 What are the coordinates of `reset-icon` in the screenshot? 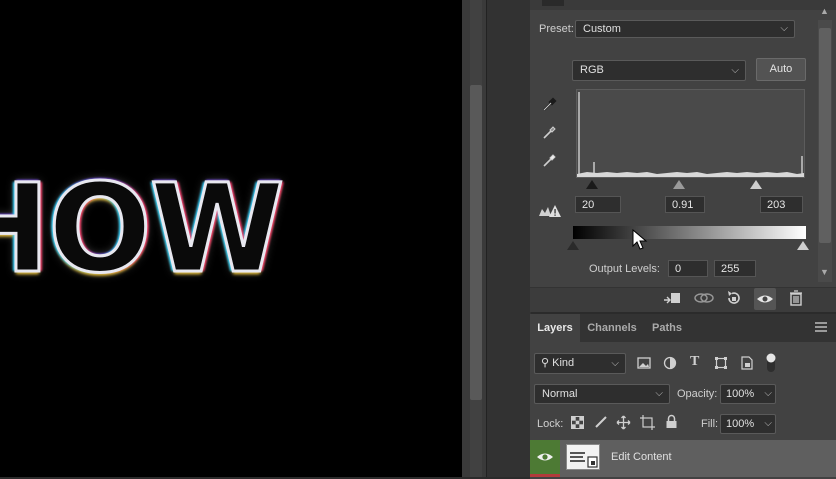 It's located at (734, 298).